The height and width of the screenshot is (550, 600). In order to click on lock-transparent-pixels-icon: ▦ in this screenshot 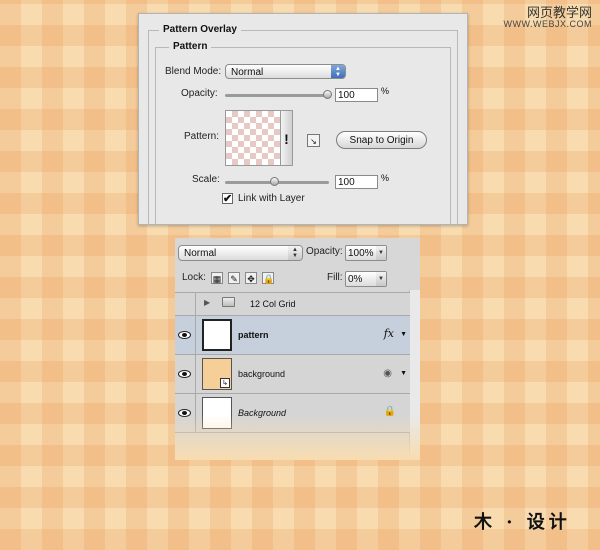, I will do `click(217, 278)`.